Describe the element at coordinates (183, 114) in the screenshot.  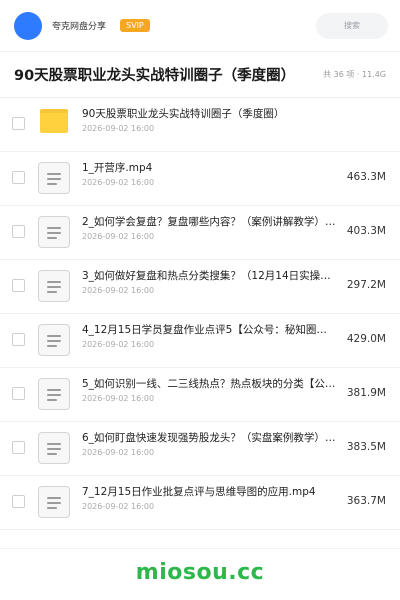
I see `item-name: 90天股票职业龙头实战特训圈子（季度圈）` at that location.